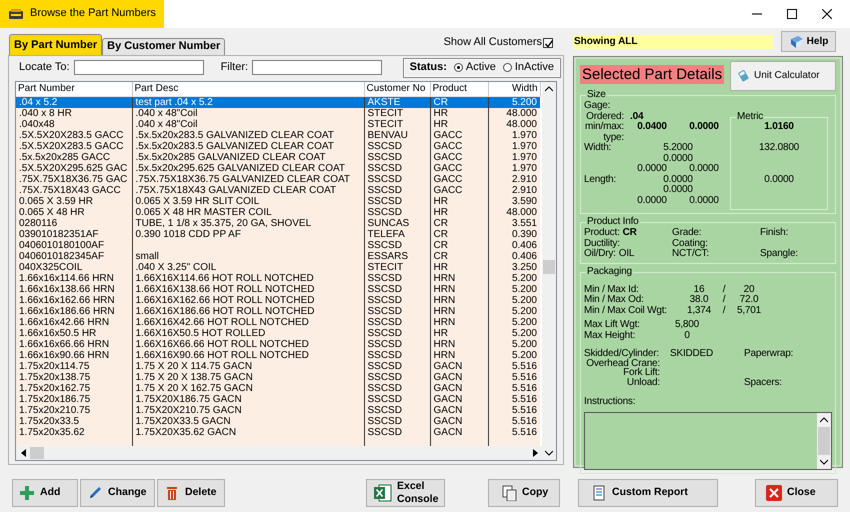  Describe the element at coordinates (147, 256) in the screenshot. I see `table-cell: small` at that location.